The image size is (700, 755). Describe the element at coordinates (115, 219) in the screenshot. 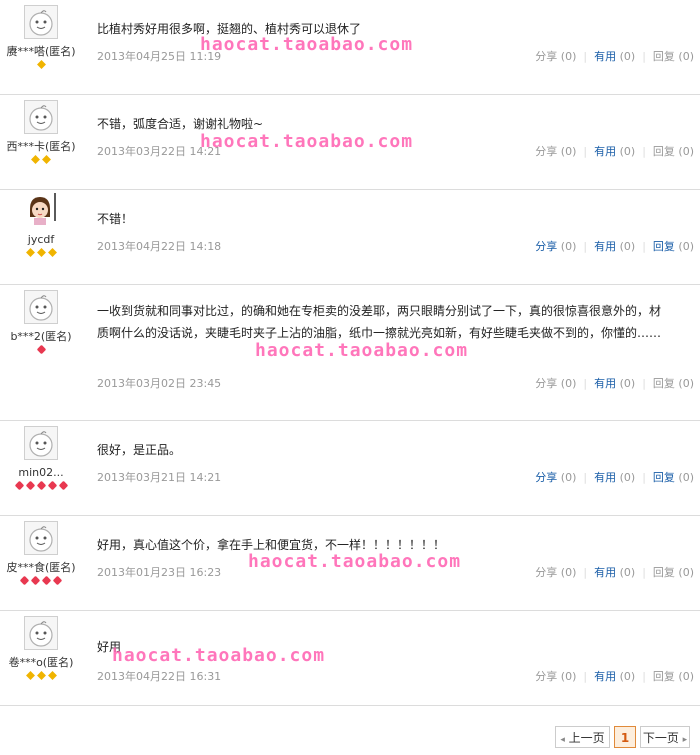

I see `review-content: 不错！` at that location.